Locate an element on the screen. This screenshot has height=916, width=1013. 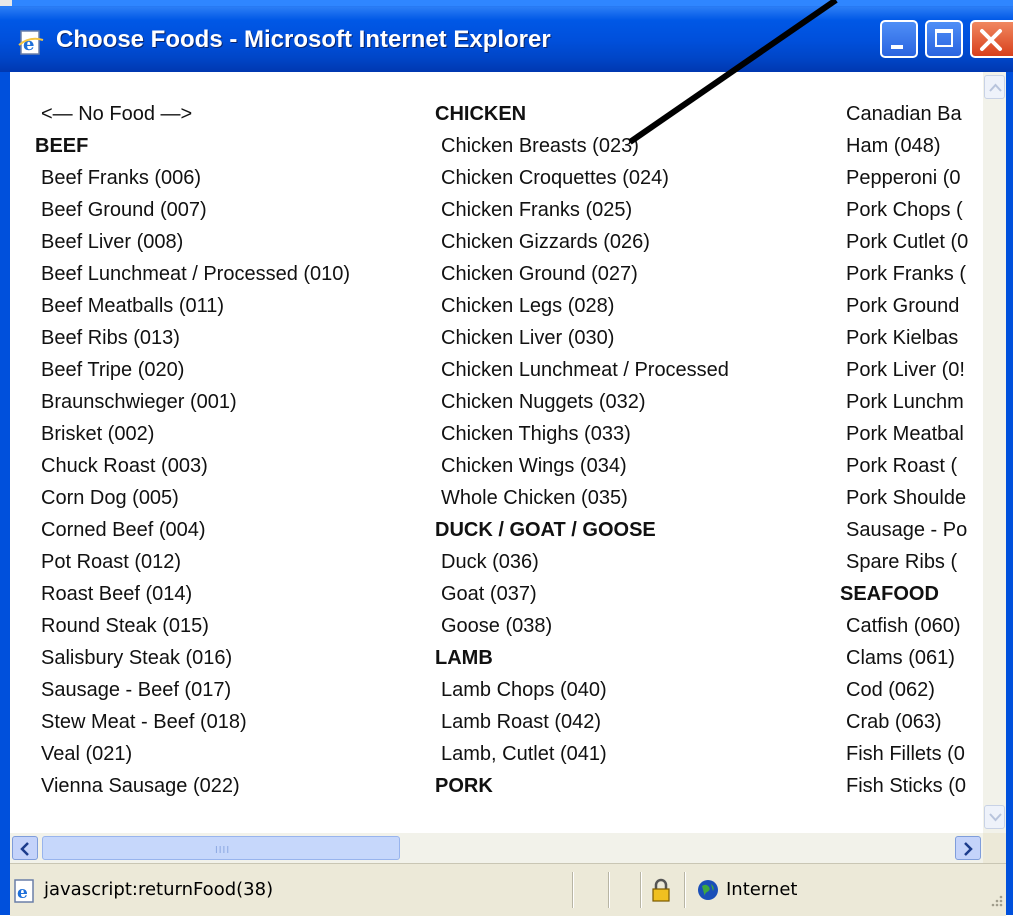
food-item-lamb-roast-042: Lamb Roast (042) is located at coordinates (630, 722).